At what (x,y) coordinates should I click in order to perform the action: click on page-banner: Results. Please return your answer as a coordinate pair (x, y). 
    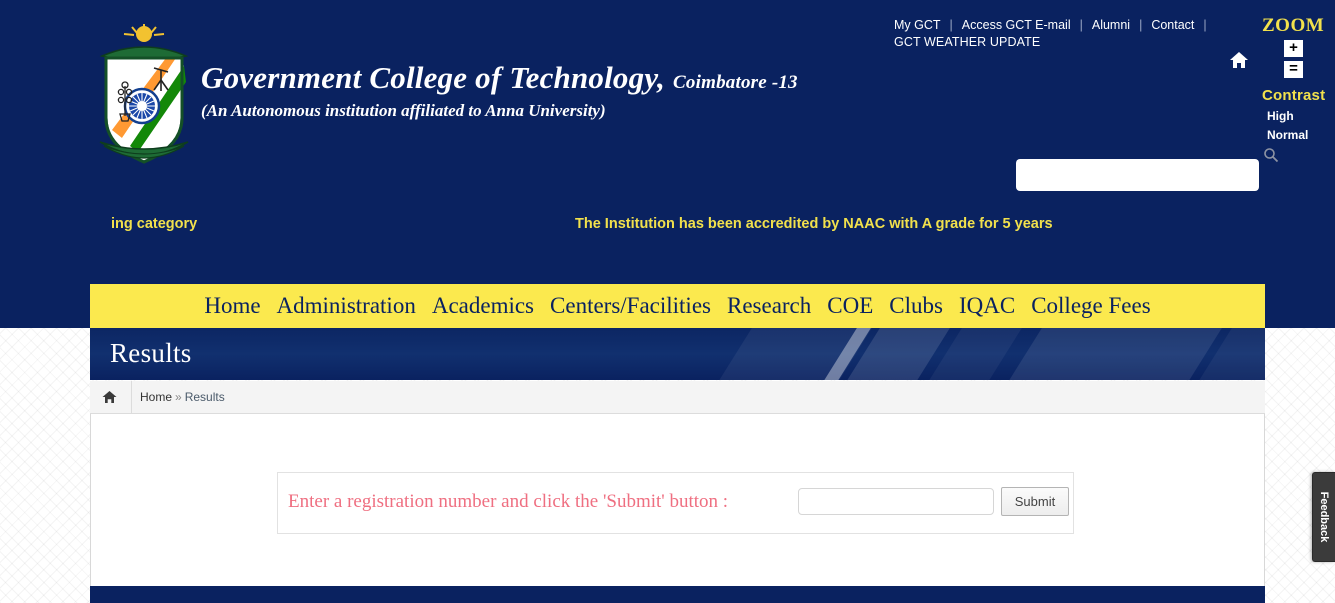
    Looking at the image, I should click on (677, 354).